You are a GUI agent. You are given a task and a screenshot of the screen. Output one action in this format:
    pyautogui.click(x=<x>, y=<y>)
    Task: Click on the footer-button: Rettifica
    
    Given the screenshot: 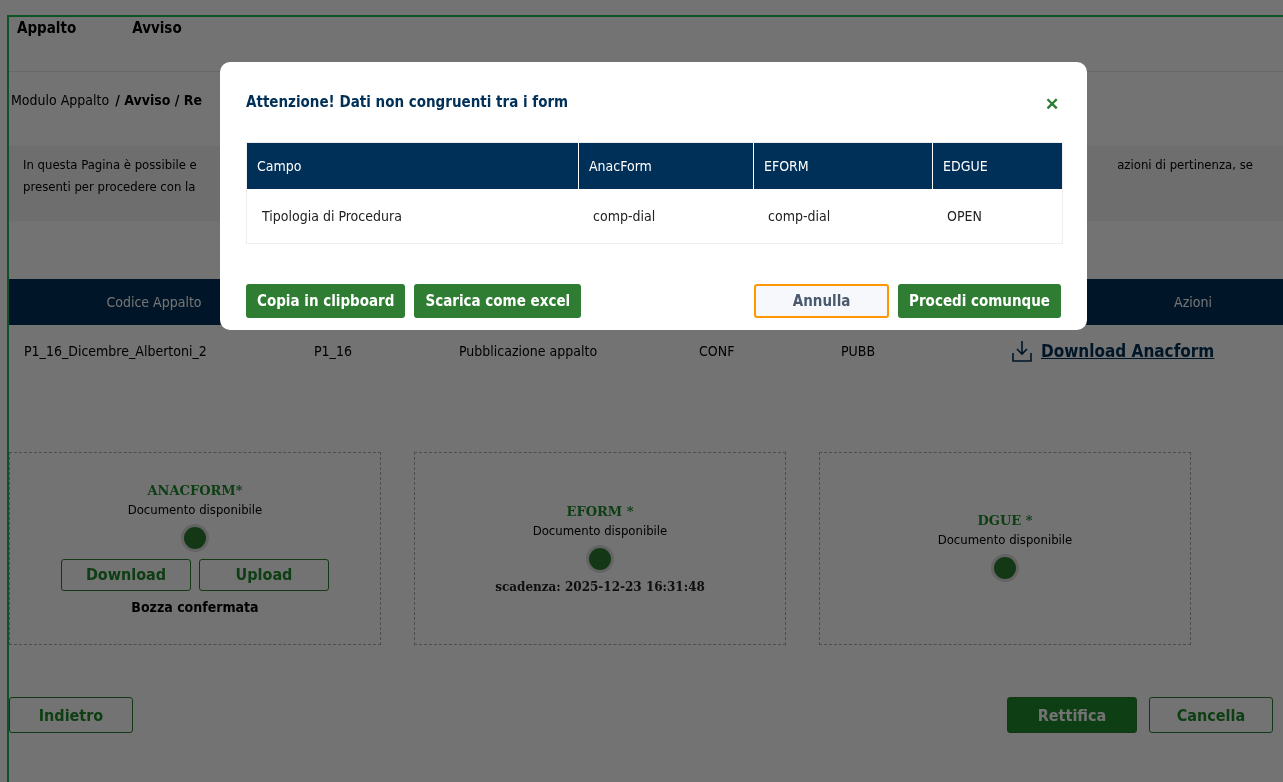 What is the action you would take?
    pyautogui.click(x=1072, y=715)
    